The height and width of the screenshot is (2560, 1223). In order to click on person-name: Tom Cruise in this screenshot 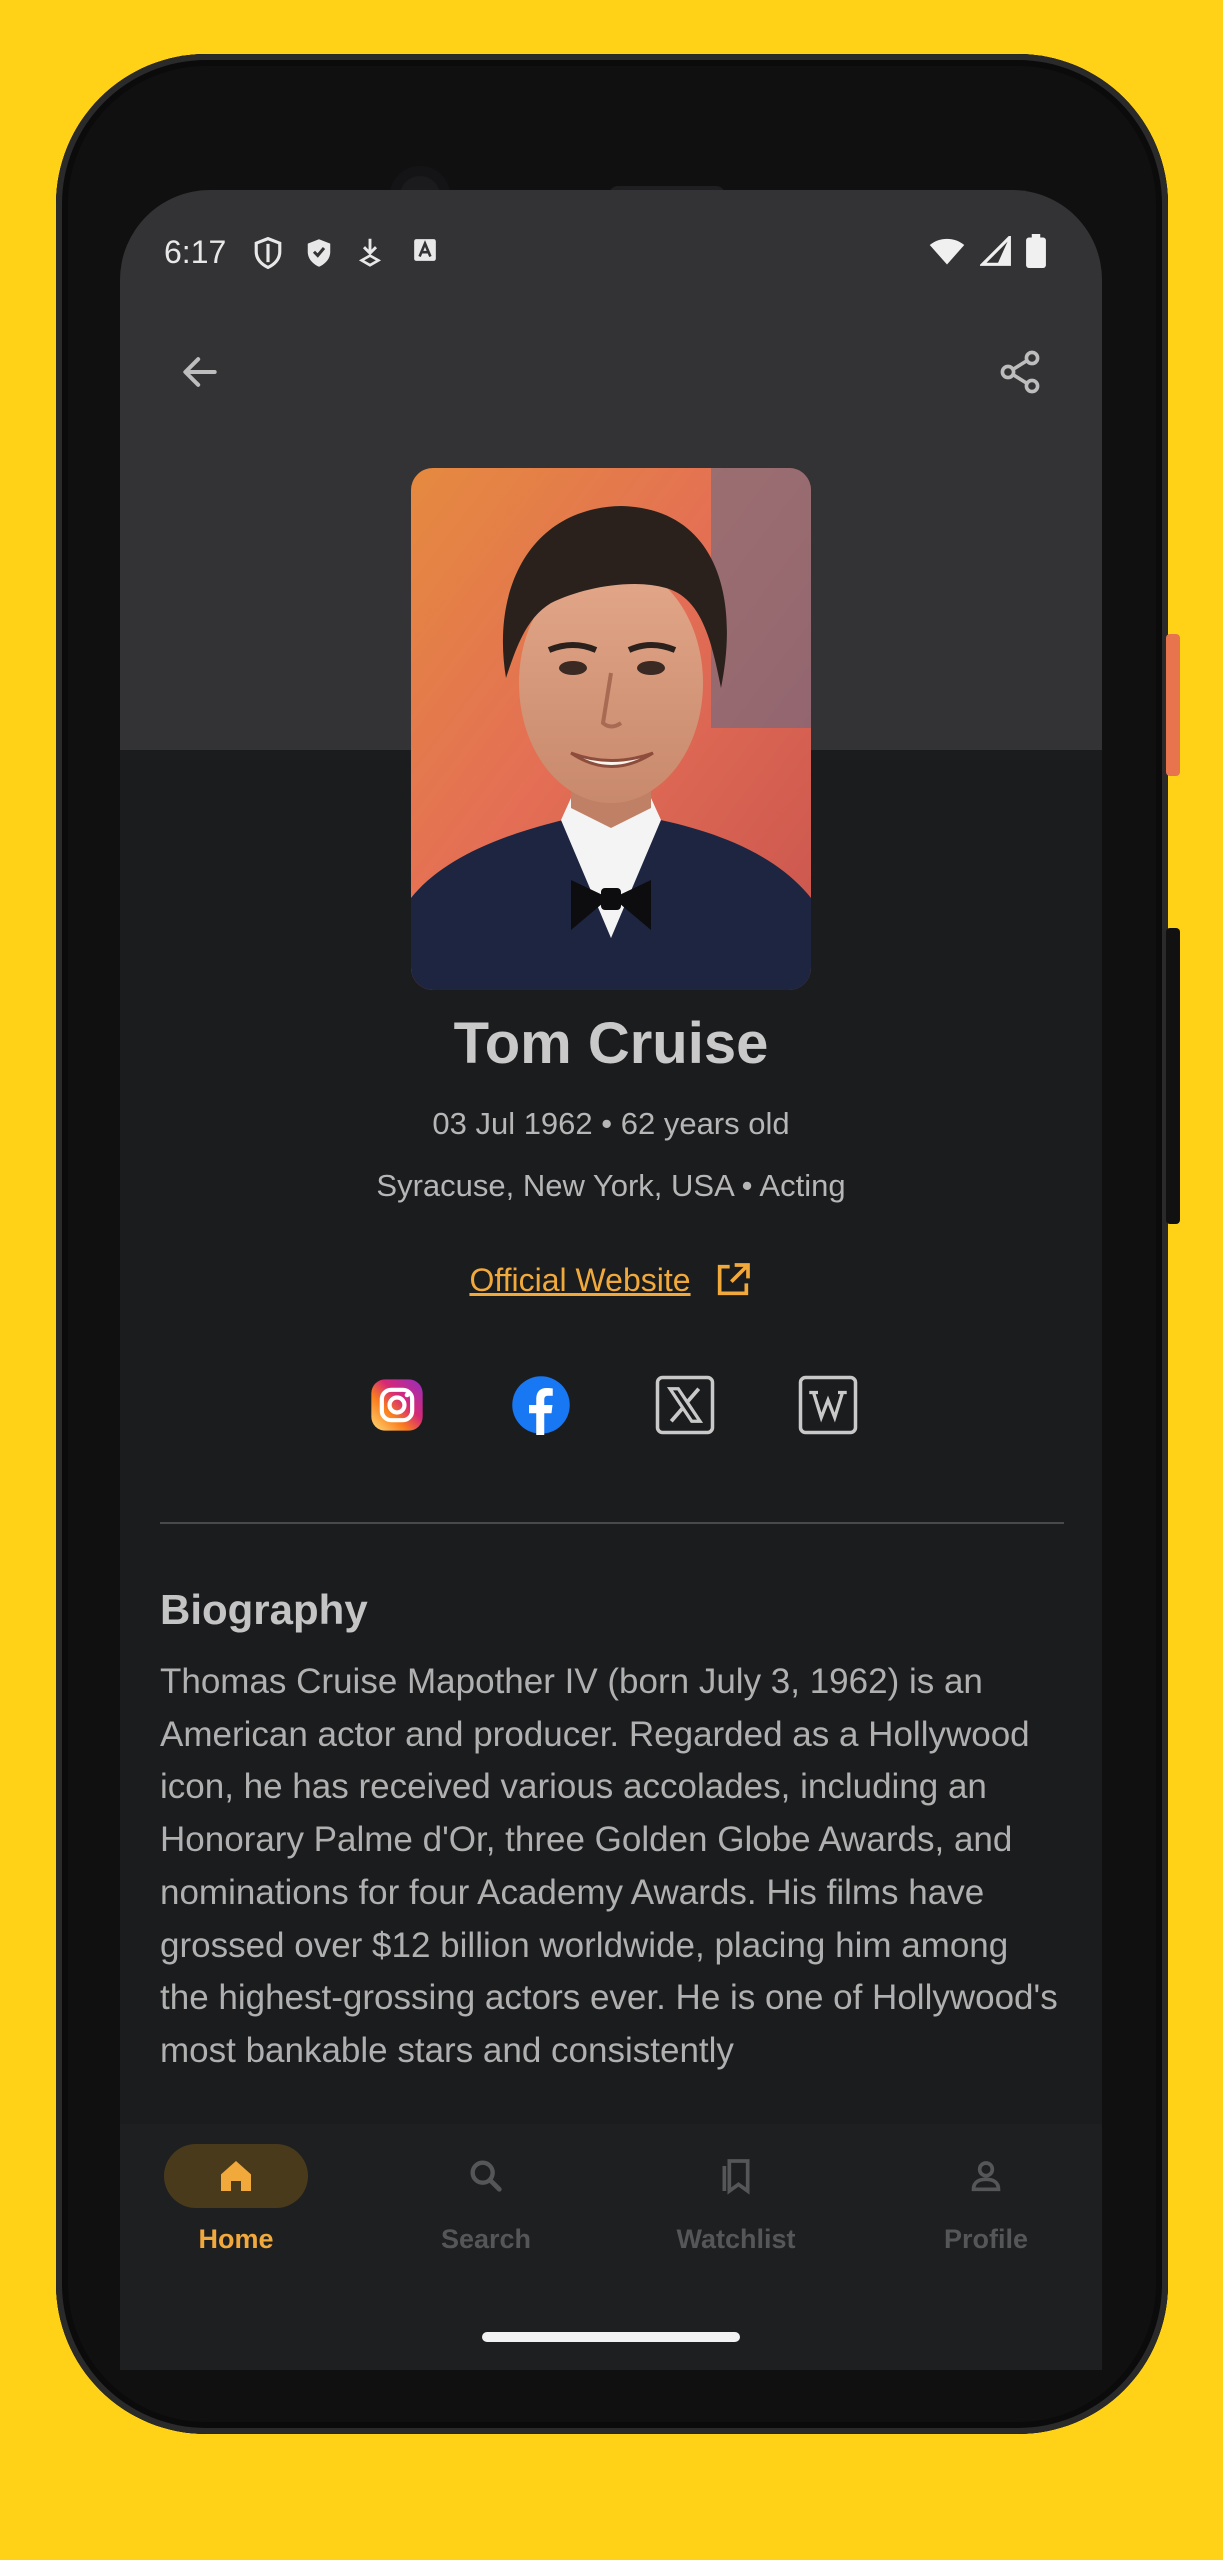, I will do `click(611, 1043)`.